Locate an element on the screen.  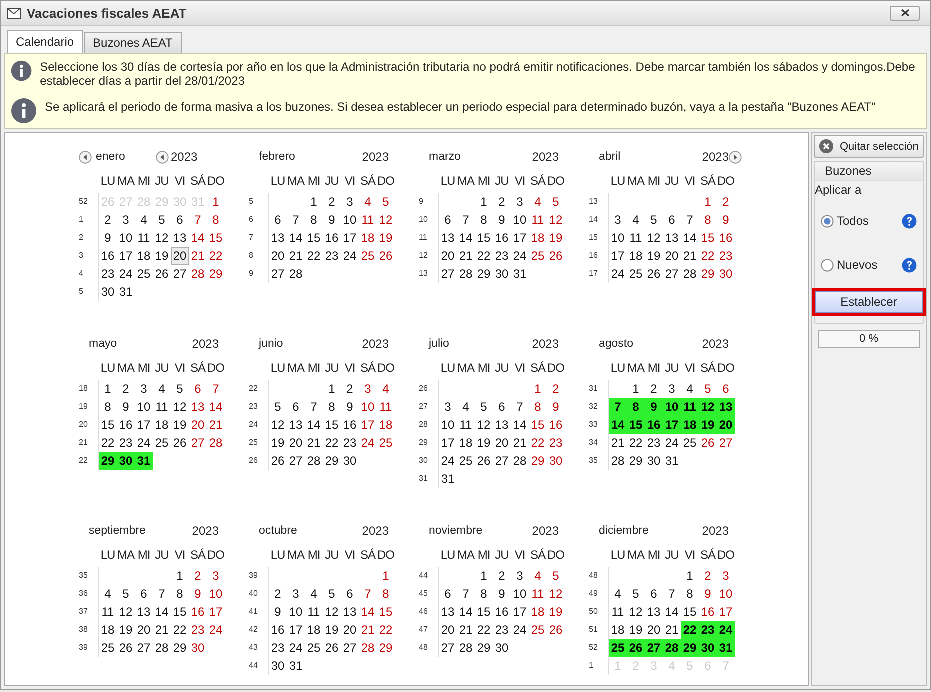
day-cell: 11 is located at coordinates (108, 612).